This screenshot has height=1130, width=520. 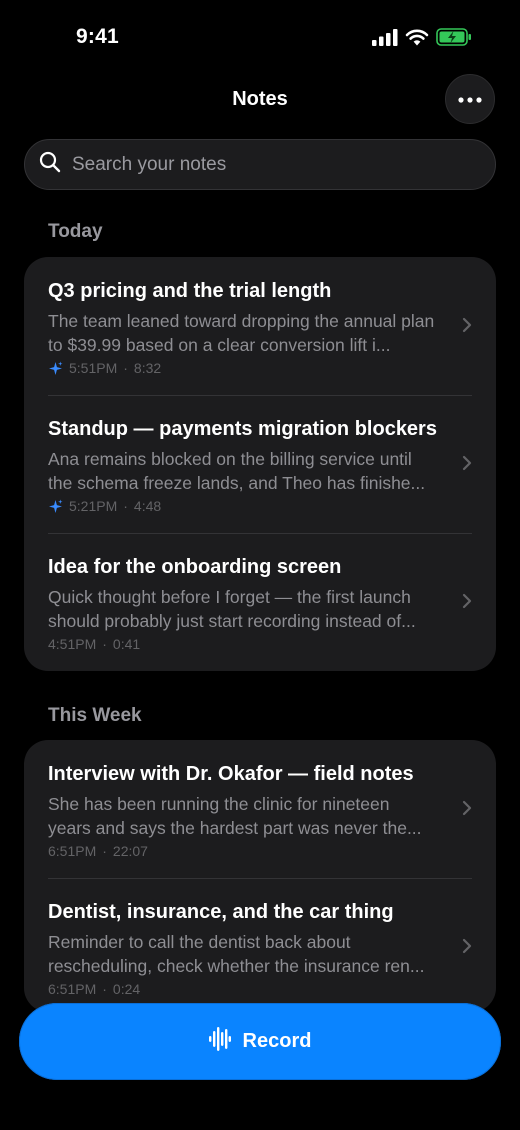 I want to click on section-header-this-week: This Week, so click(x=95, y=715).